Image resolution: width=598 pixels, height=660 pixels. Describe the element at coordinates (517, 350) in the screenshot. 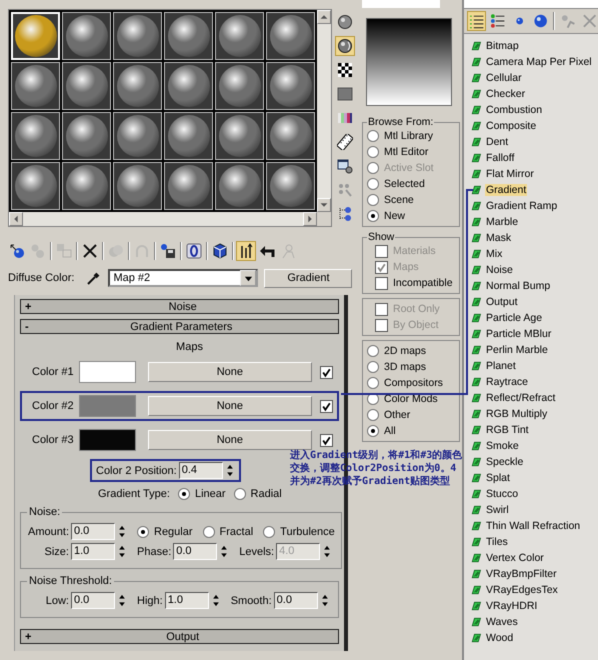

I see `list-item: Perlin Marble` at that location.